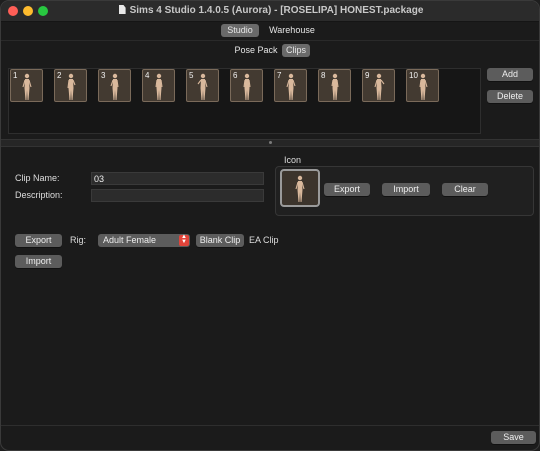 The width and height of the screenshot is (540, 451). What do you see at coordinates (240, 30) in the screenshot?
I see `tab-studio: Studio` at bounding box center [240, 30].